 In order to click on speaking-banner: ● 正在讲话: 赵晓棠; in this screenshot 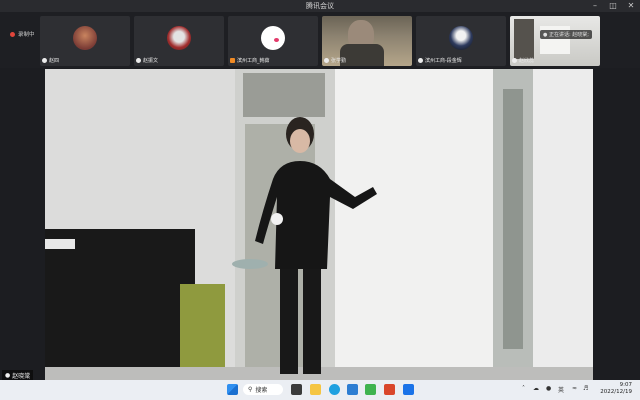, I will do `click(566, 34)`.